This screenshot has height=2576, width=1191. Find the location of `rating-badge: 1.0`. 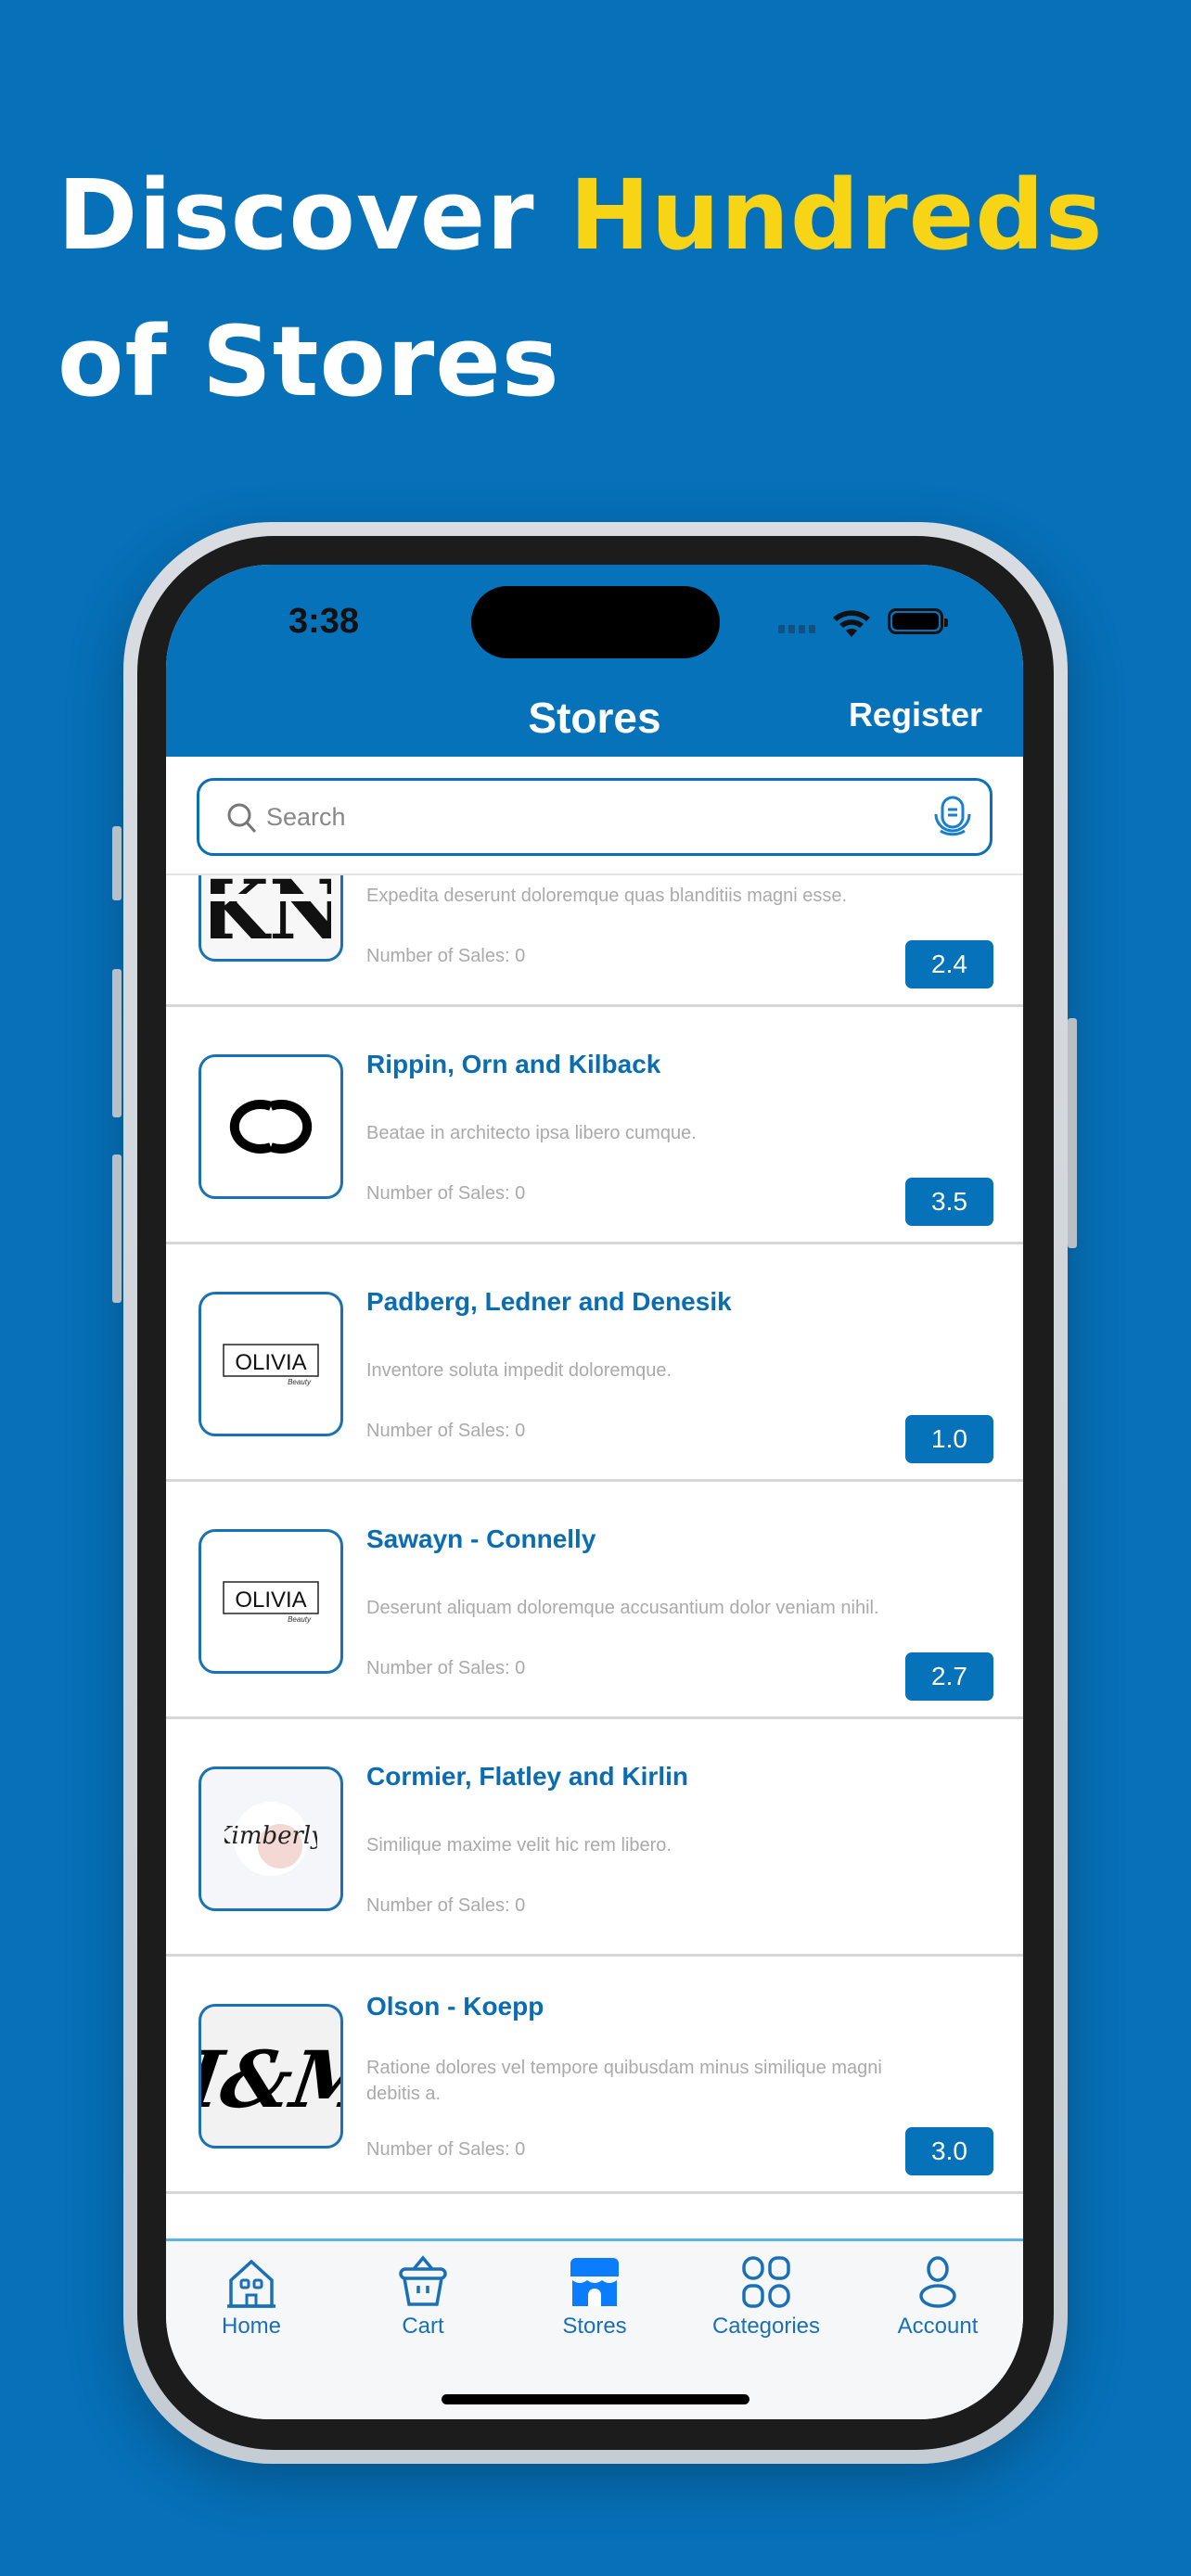

rating-badge: 1.0 is located at coordinates (949, 1439).